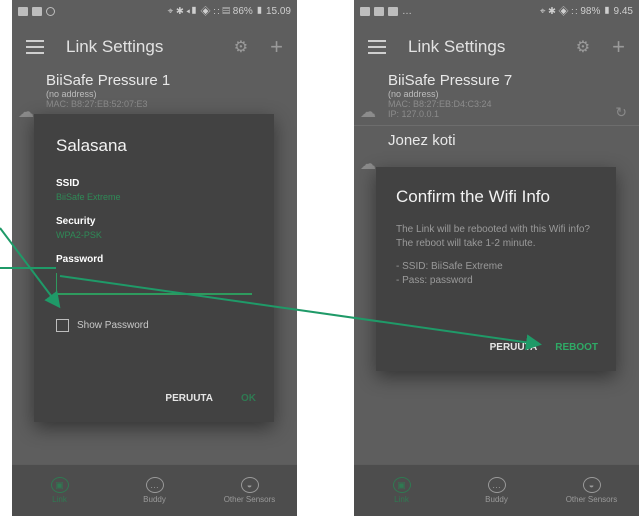 The width and height of the screenshot is (640, 516). Describe the element at coordinates (576, 347) in the screenshot. I see `reboot-button: REBOOT` at that location.